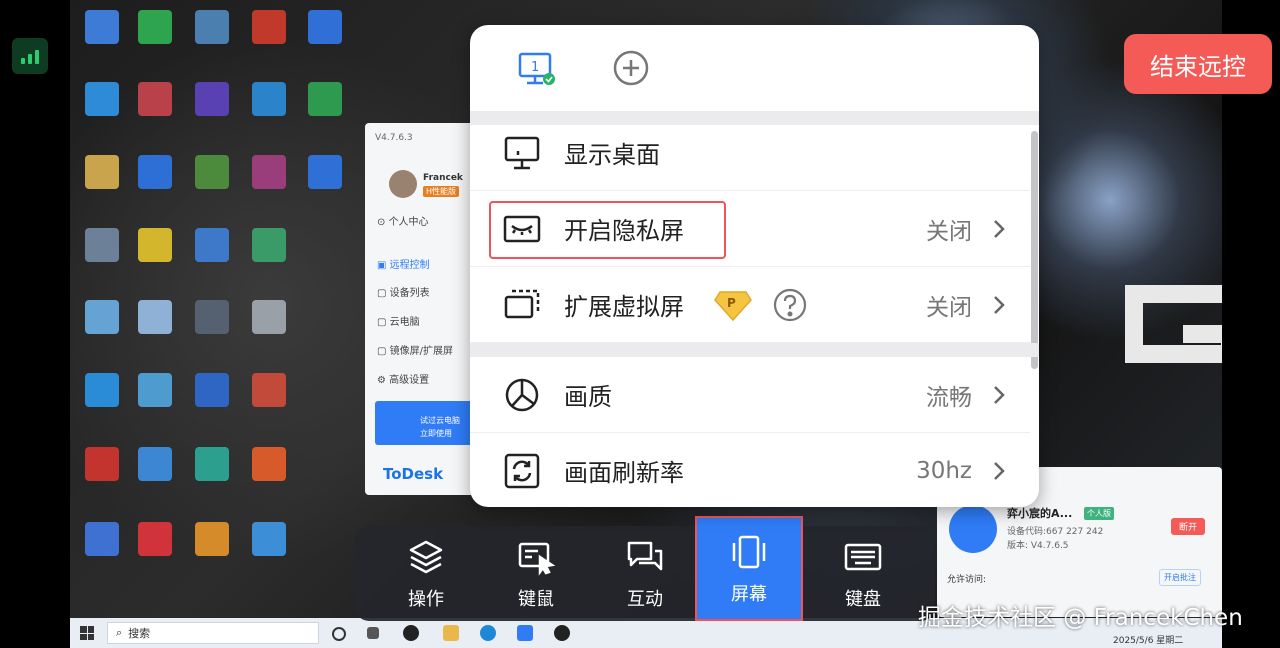 The image size is (1280, 648). What do you see at coordinates (411, 633) in the screenshot?
I see `dell-icon` at bounding box center [411, 633].